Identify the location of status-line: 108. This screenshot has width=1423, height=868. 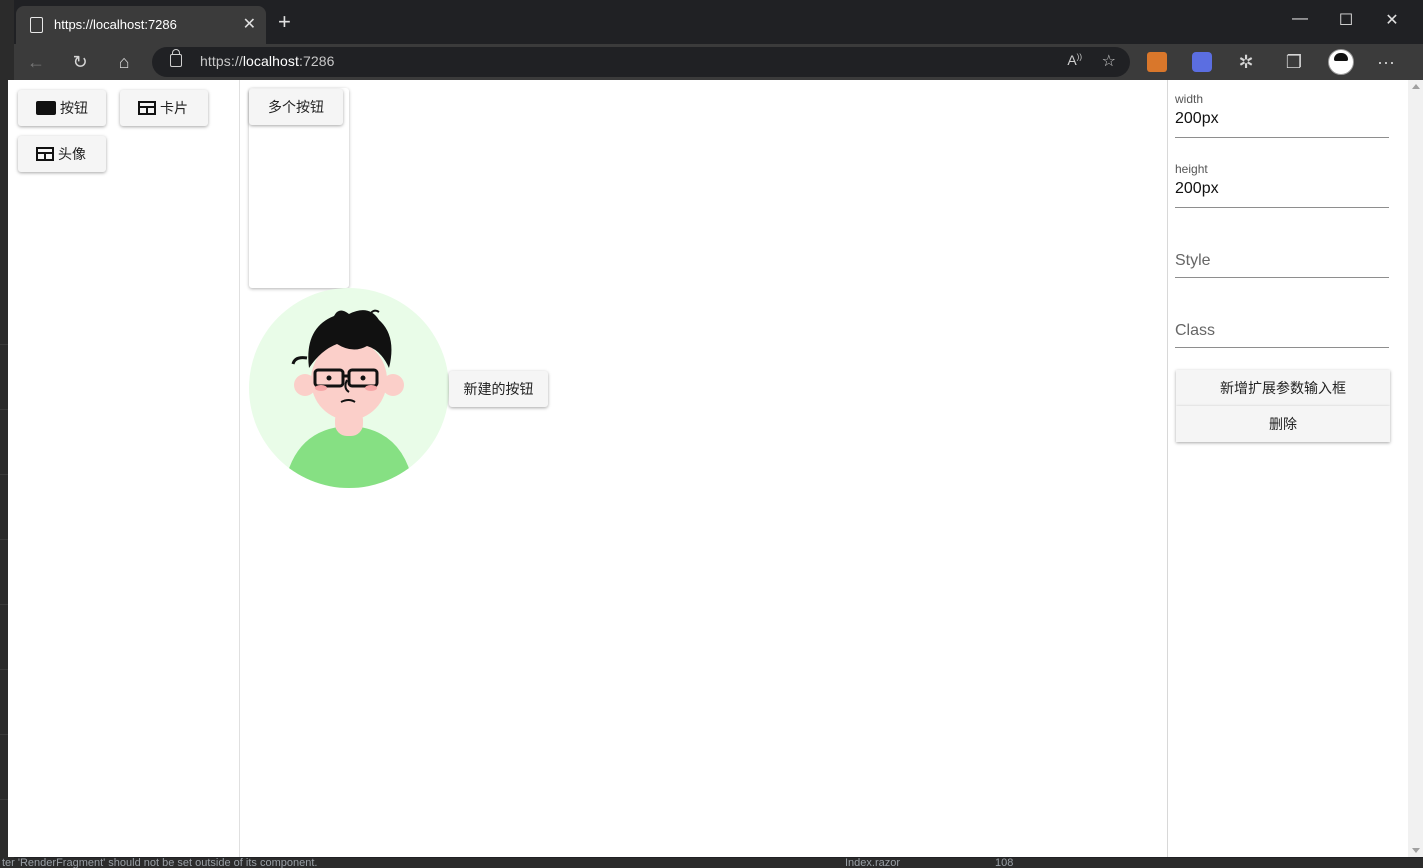
(1004, 863).